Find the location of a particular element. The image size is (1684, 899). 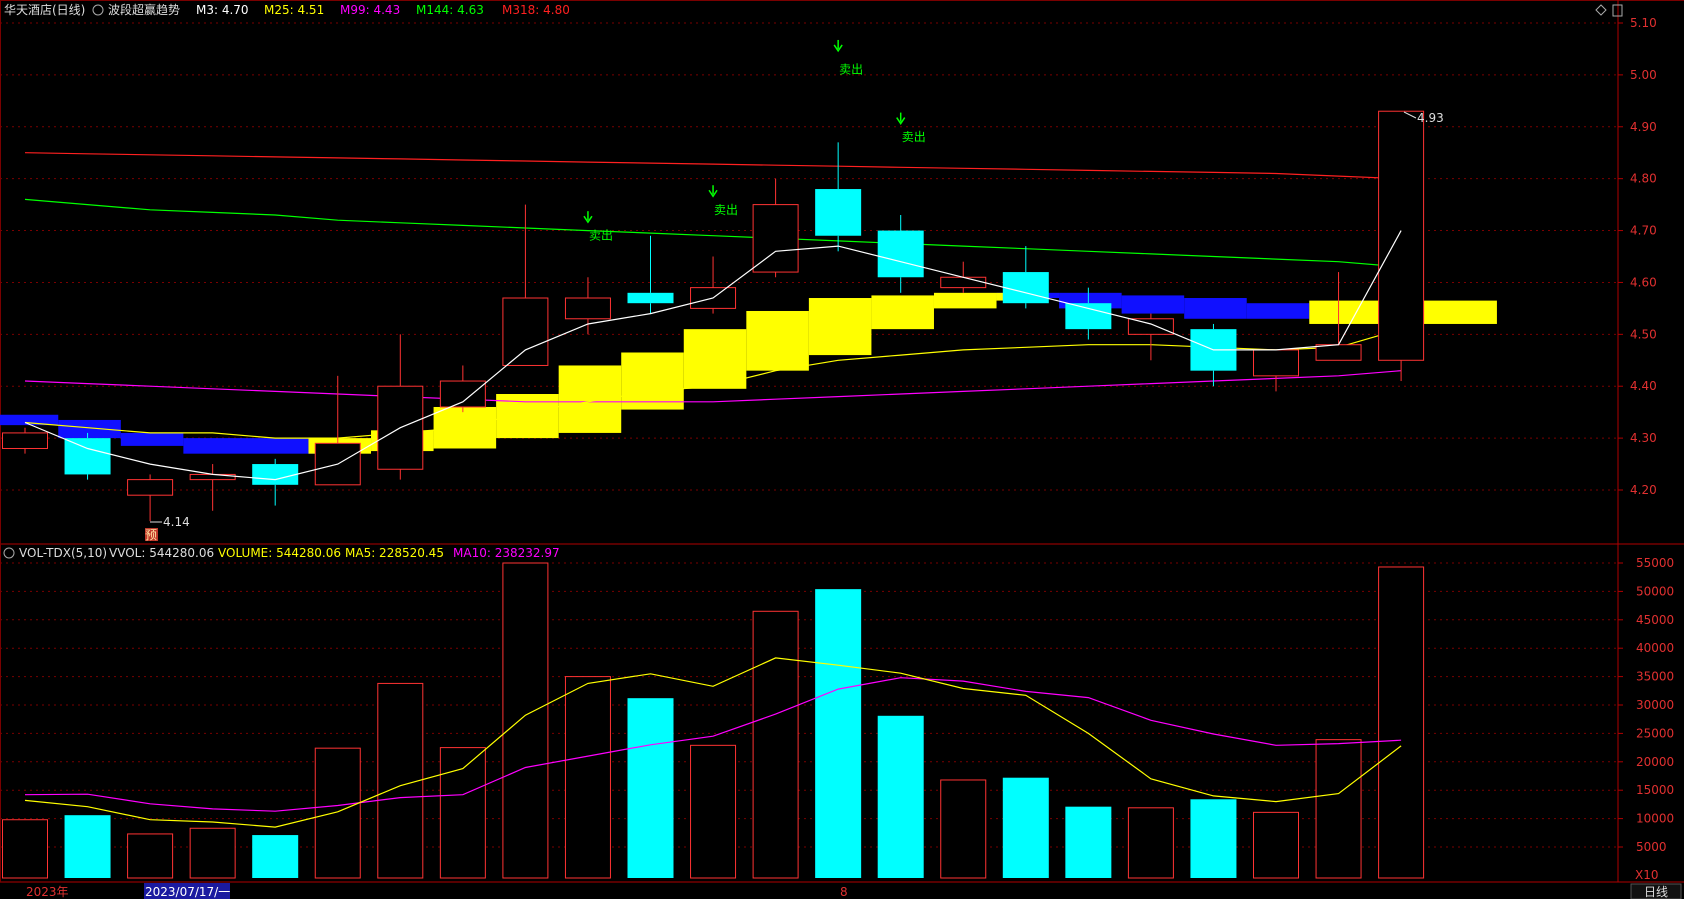

volume-indicator-name: VOL-TDX(5,10) is located at coordinates (63, 553).